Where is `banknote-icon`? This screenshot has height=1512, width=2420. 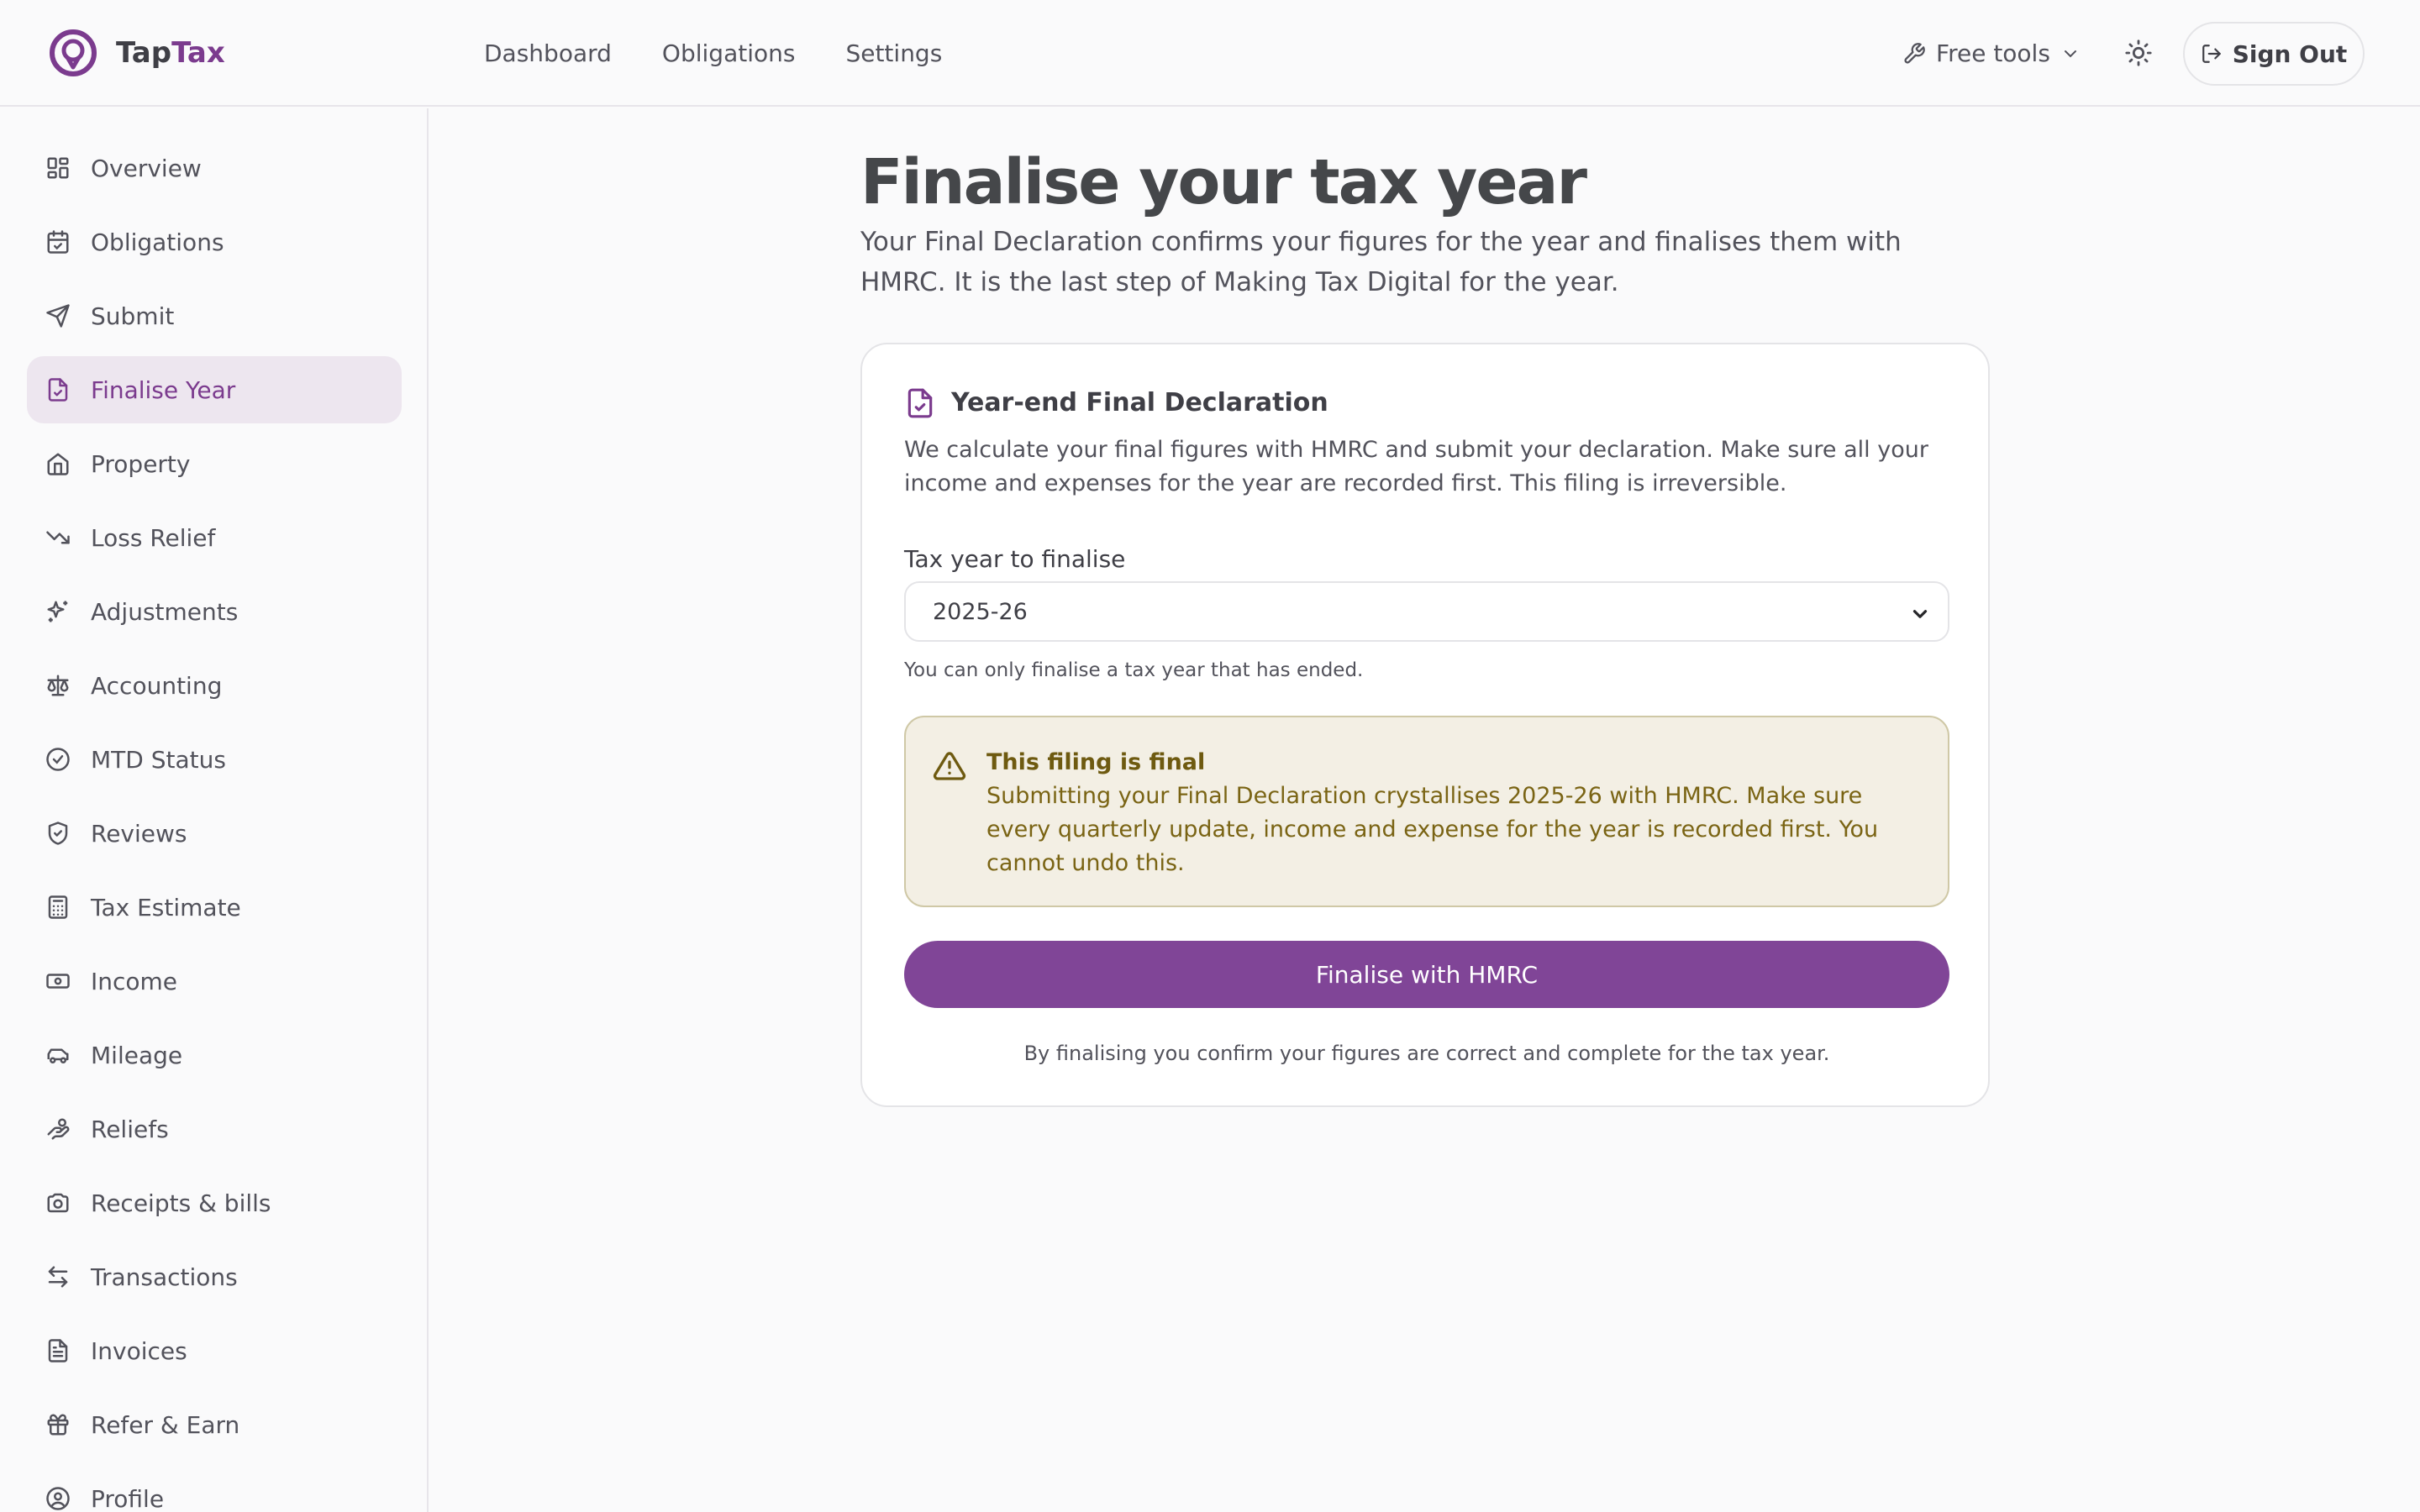 banknote-icon is located at coordinates (58, 981).